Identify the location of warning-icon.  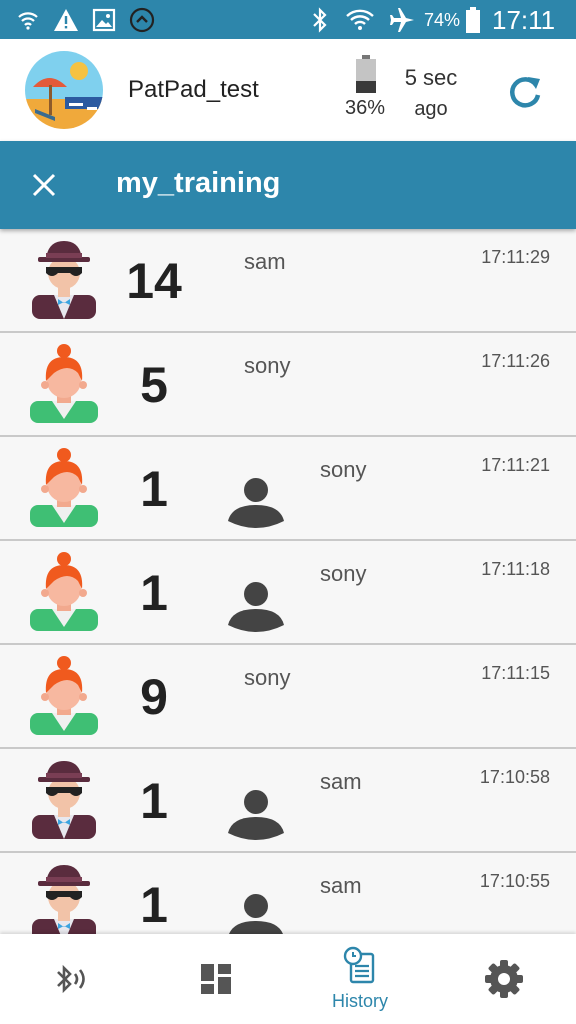
(66, 20).